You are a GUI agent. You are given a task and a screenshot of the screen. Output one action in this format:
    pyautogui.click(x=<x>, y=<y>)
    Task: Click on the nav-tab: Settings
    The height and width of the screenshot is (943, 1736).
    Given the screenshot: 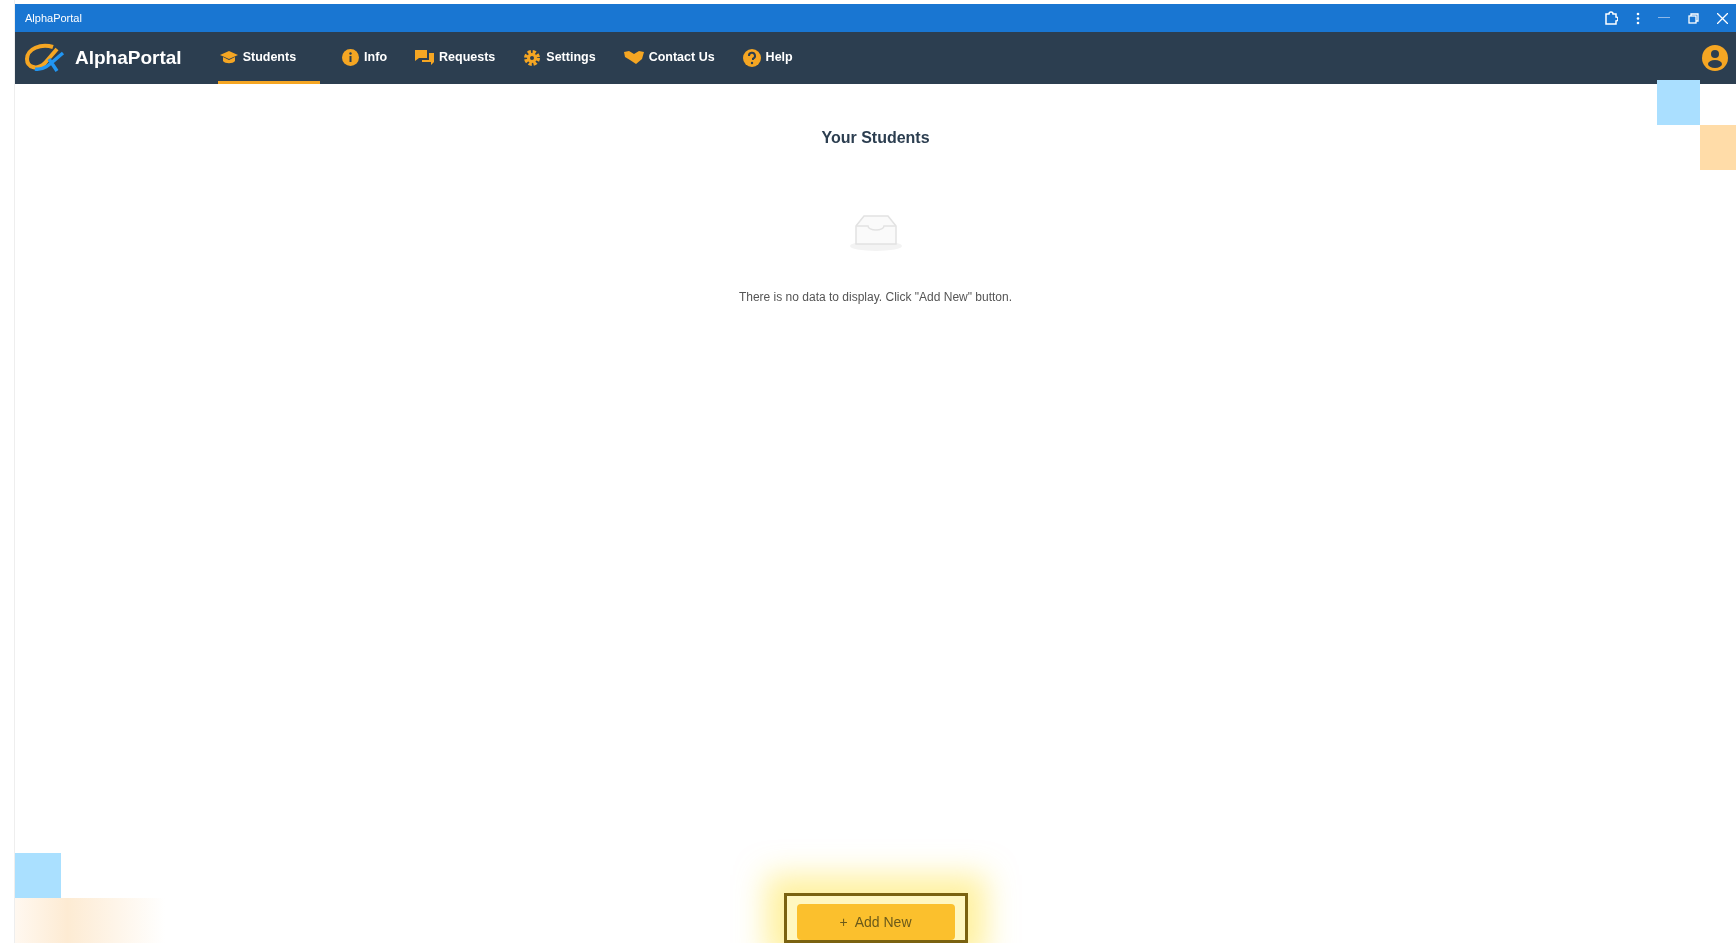 What is the action you would take?
    pyautogui.click(x=559, y=59)
    